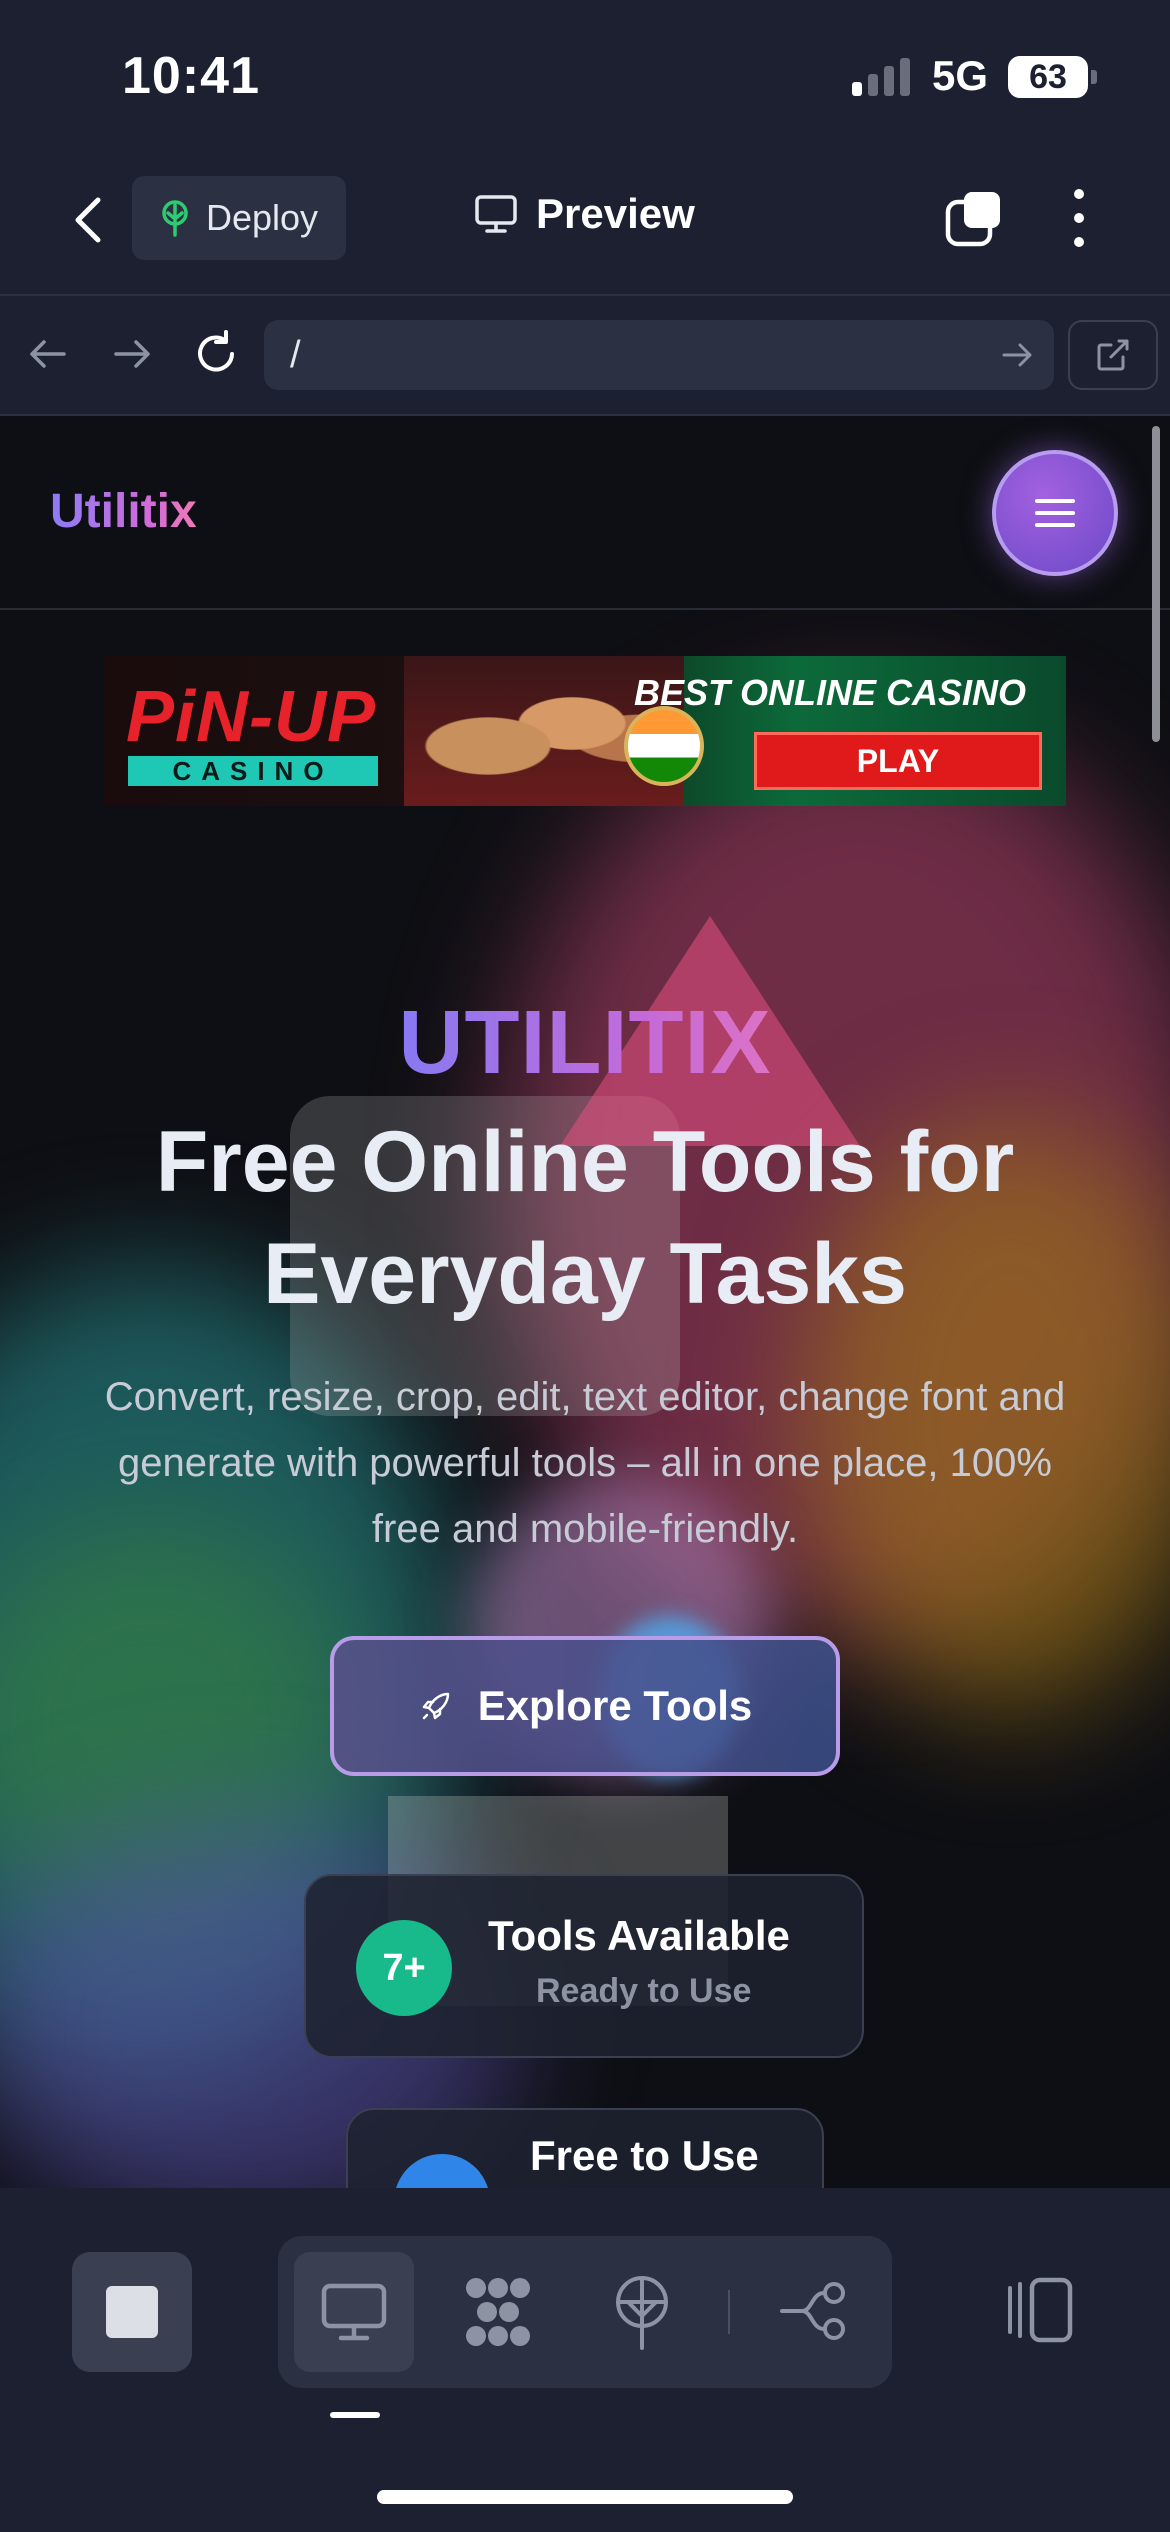  I want to click on separator, so click(729, 2312).